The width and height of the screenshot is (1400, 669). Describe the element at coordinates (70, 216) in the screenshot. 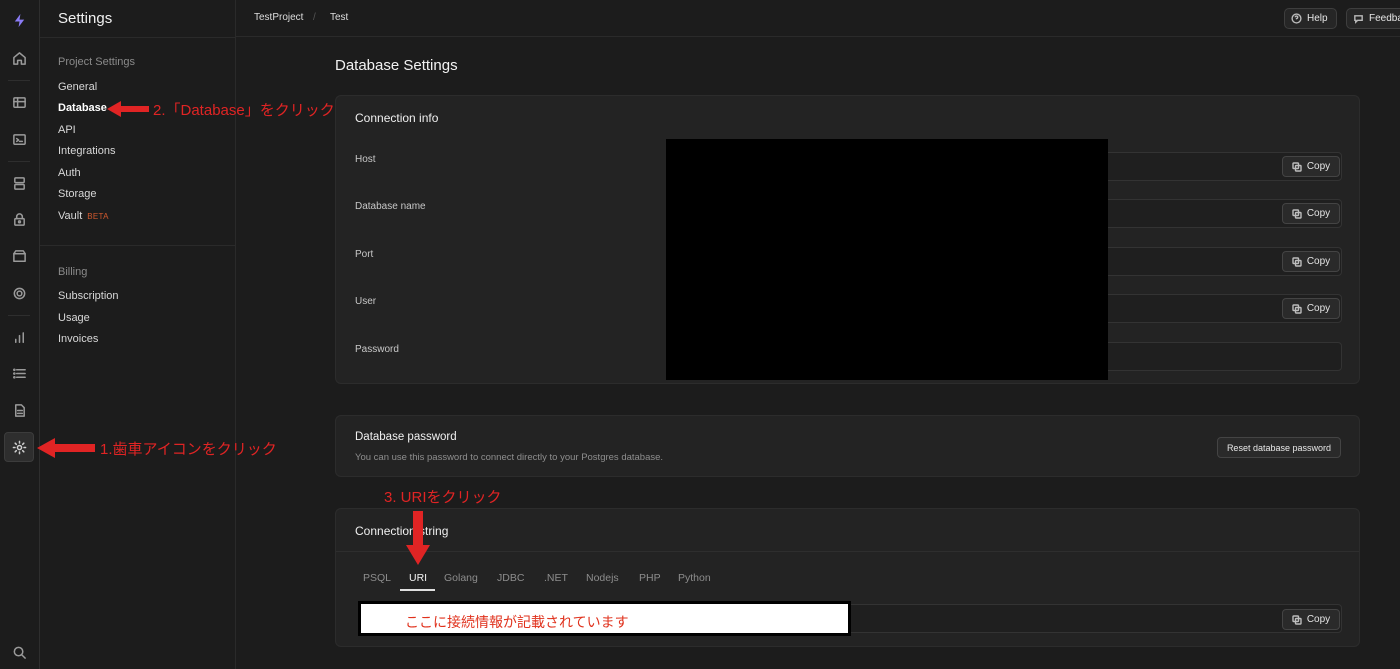

I see `sidebar-item-vault-label: Vault` at that location.